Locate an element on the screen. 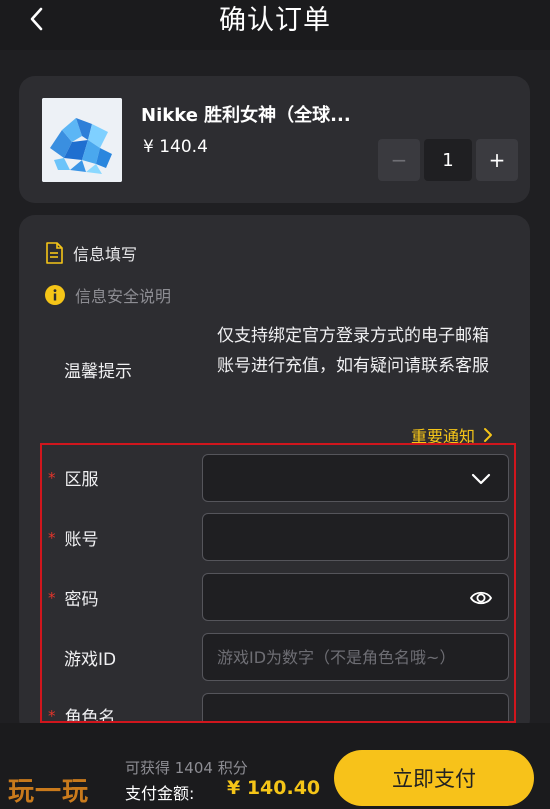  product-price: ¥ 140.4 is located at coordinates (175, 147).